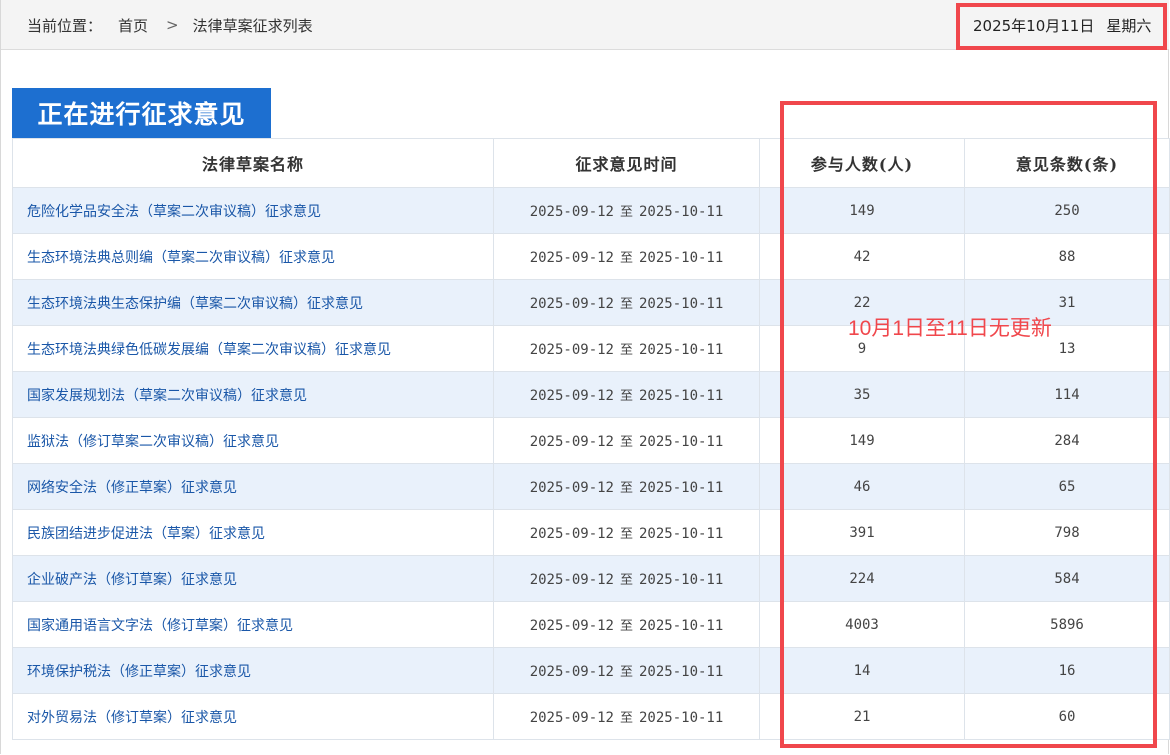 This screenshot has height=755, width=1170. Describe the element at coordinates (1067, 716) in the screenshot. I see `row-opinions-cell: 60` at that location.